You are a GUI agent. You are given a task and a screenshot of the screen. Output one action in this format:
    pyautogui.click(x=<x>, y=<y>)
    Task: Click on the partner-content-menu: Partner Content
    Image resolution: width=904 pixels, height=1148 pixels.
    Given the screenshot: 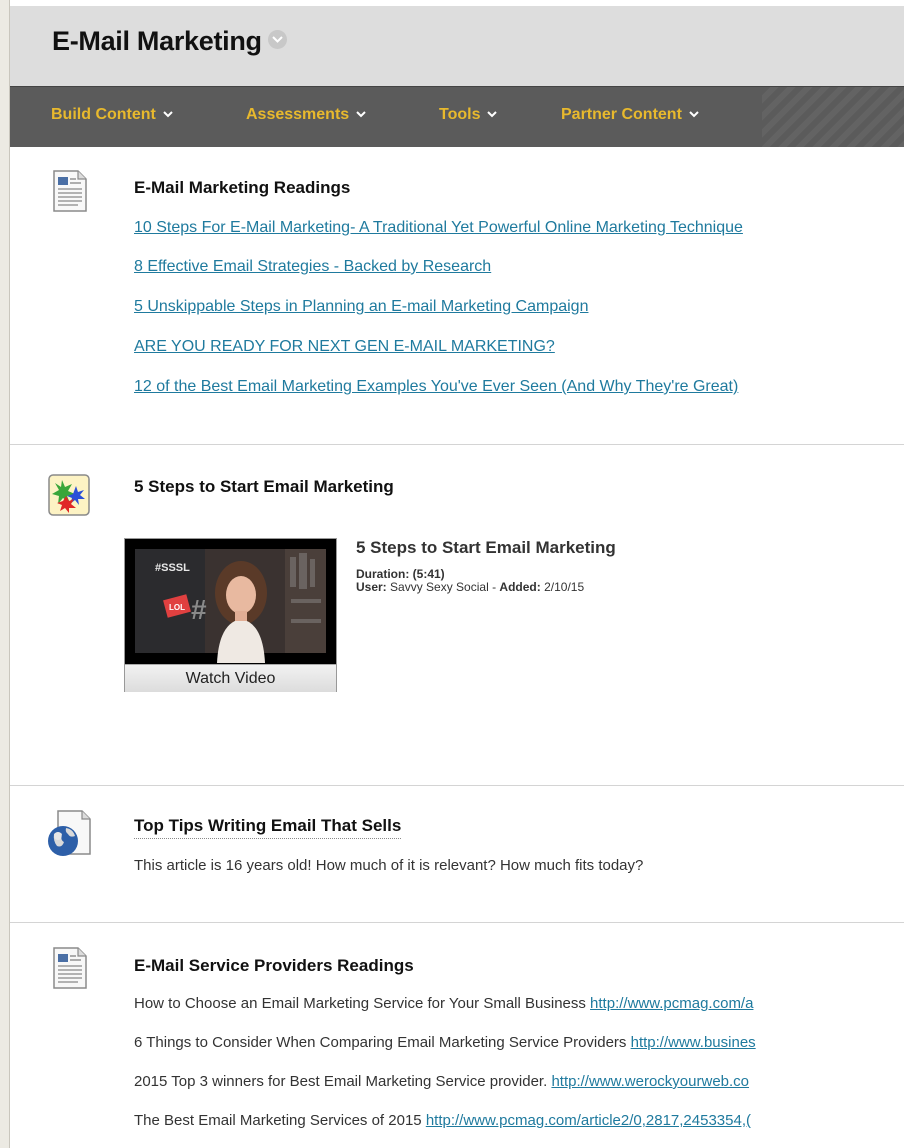 What is the action you would take?
    pyautogui.click(x=630, y=115)
    